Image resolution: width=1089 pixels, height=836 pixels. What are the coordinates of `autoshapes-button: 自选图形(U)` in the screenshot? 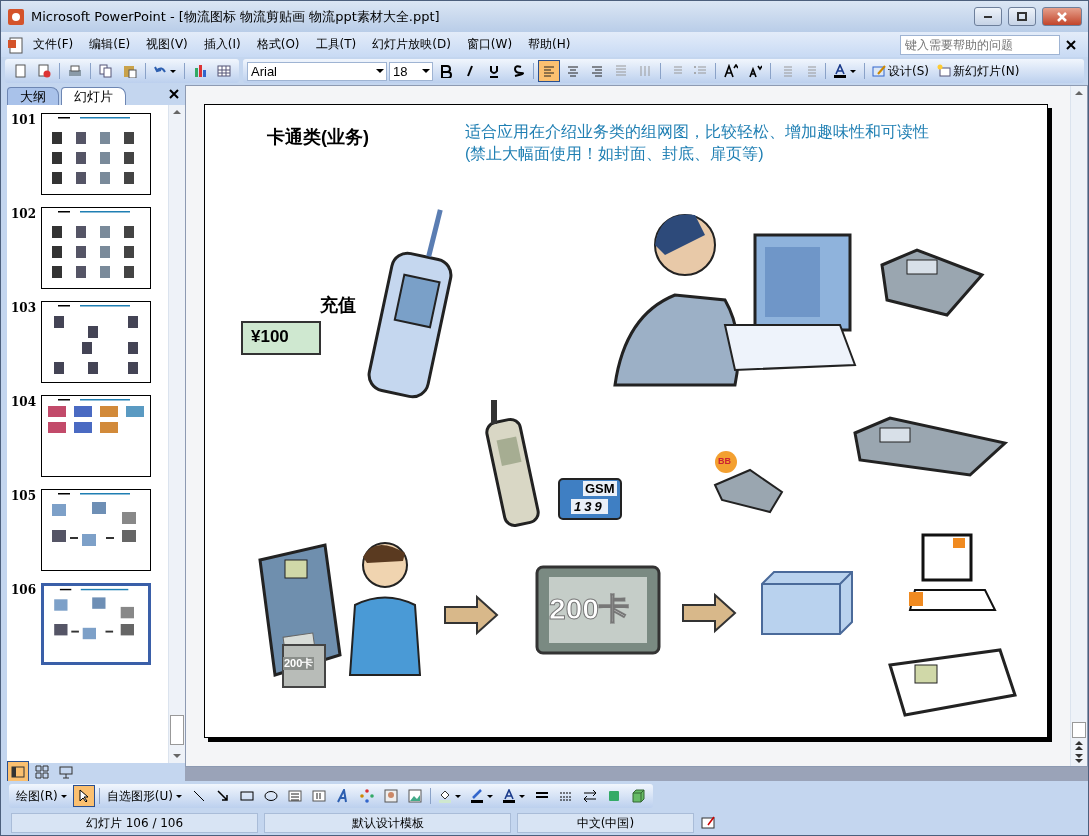 It's located at (144, 796).